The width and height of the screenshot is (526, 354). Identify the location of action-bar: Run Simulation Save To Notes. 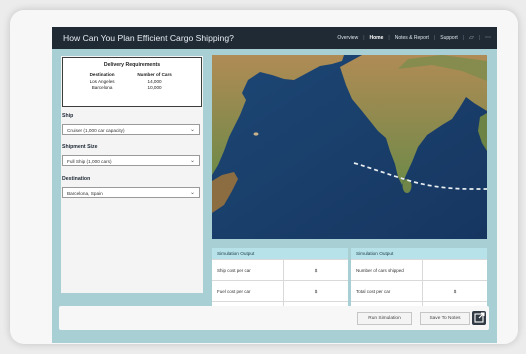
(274, 318).